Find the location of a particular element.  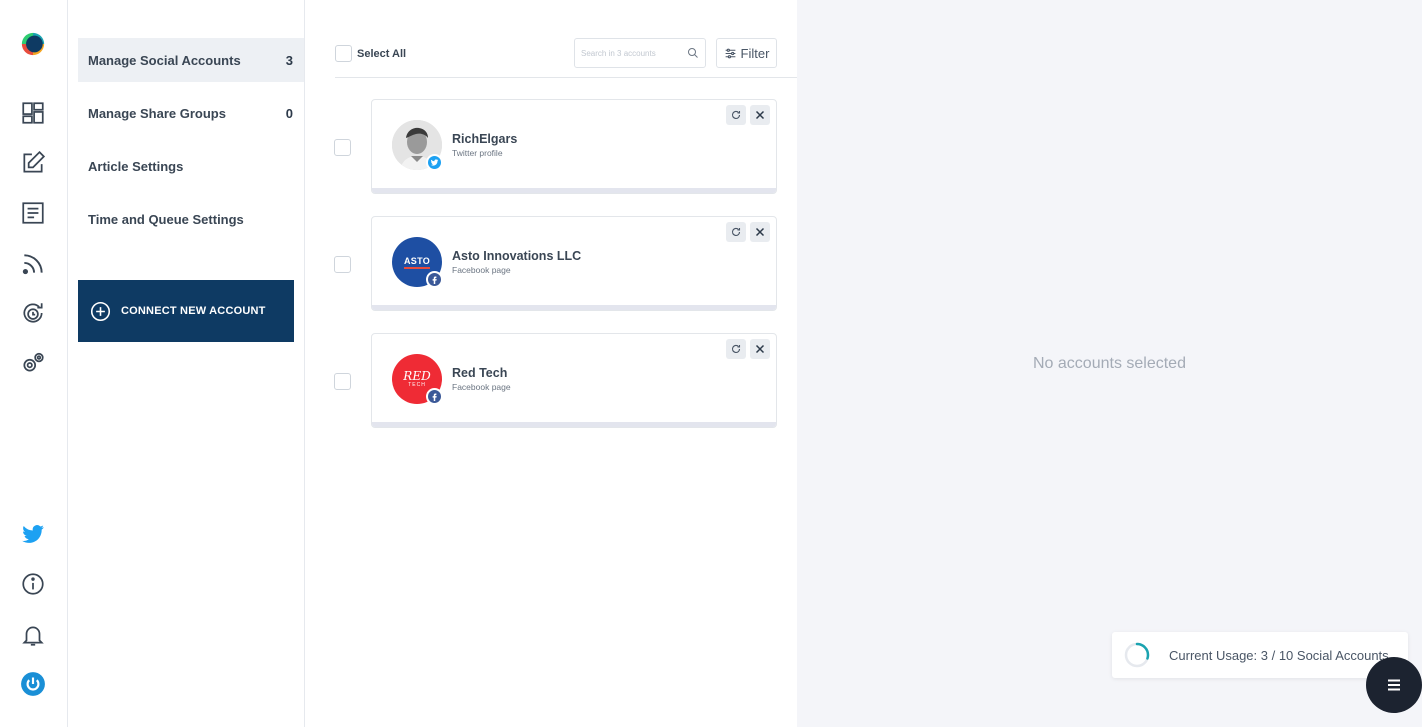

compose-icon is located at coordinates (33, 163).